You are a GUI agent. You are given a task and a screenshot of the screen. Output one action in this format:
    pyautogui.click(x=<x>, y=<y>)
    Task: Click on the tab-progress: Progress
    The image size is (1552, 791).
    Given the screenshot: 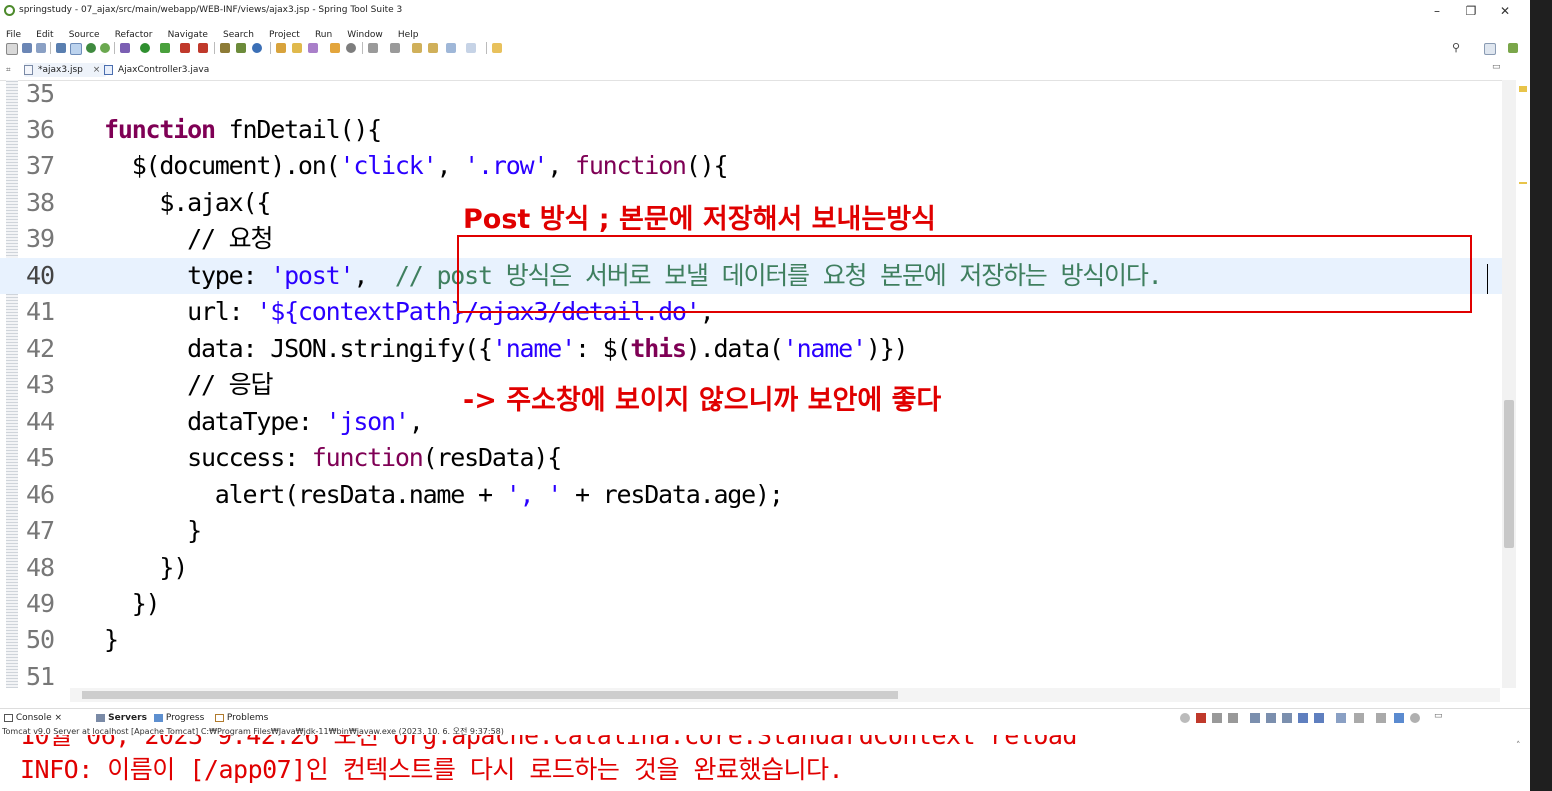 What is the action you would take?
    pyautogui.click(x=179, y=718)
    